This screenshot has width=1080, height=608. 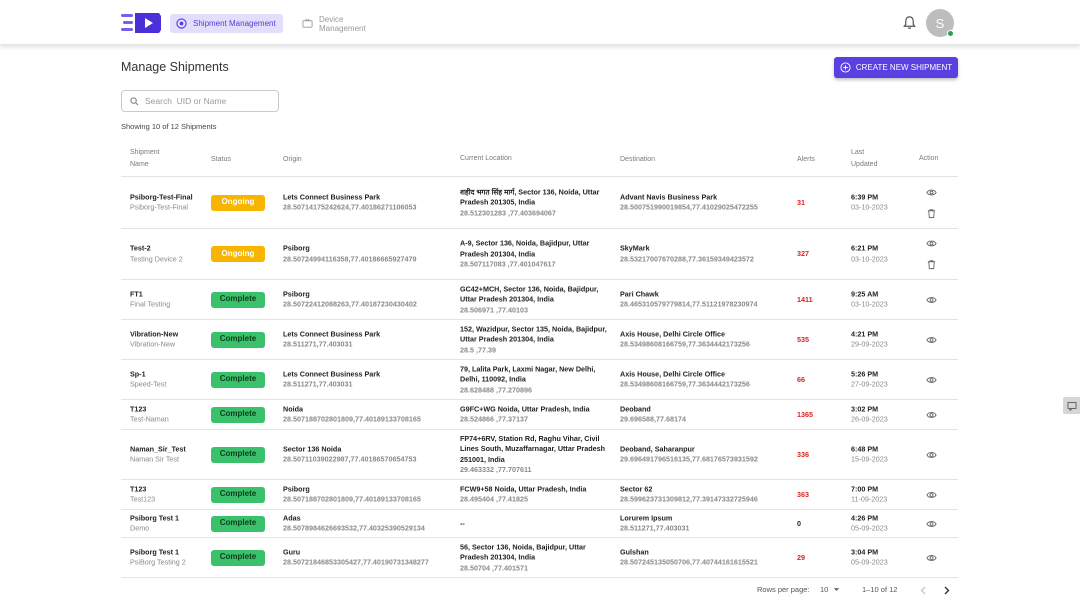 I want to click on origin-coordinates: 28.50714175242624,77.40186271106053, so click(x=350, y=207).